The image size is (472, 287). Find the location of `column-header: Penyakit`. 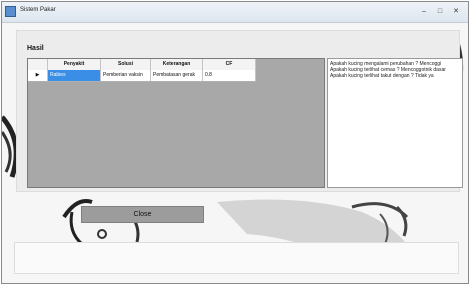

column-header: Penyakit is located at coordinates (74, 64).